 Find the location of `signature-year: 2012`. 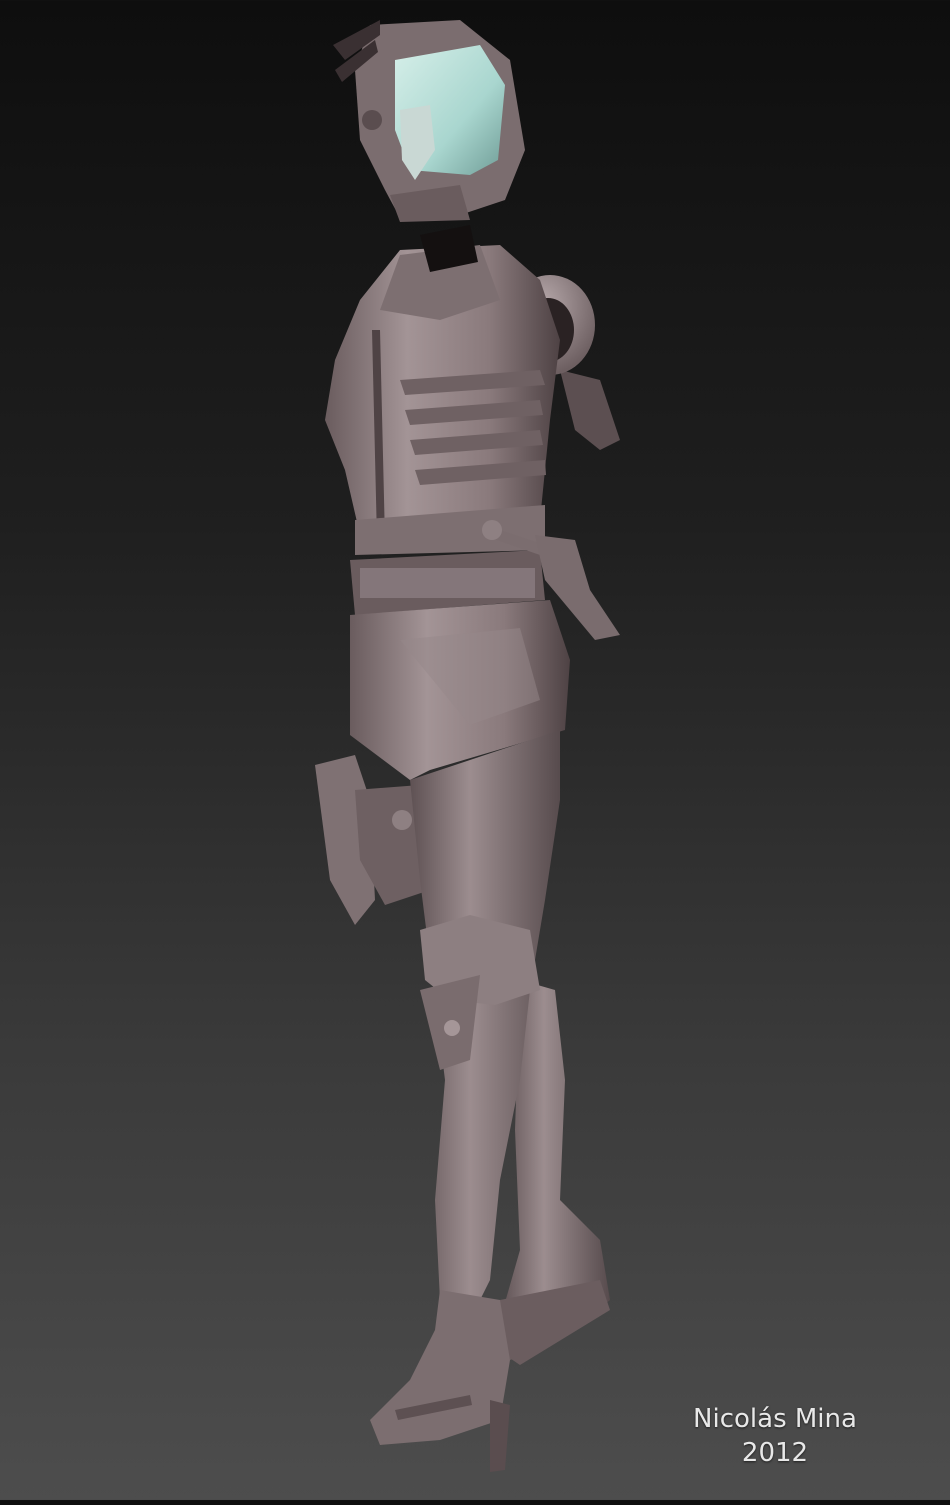

signature-year: 2012 is located at coordinates (775, 1453).